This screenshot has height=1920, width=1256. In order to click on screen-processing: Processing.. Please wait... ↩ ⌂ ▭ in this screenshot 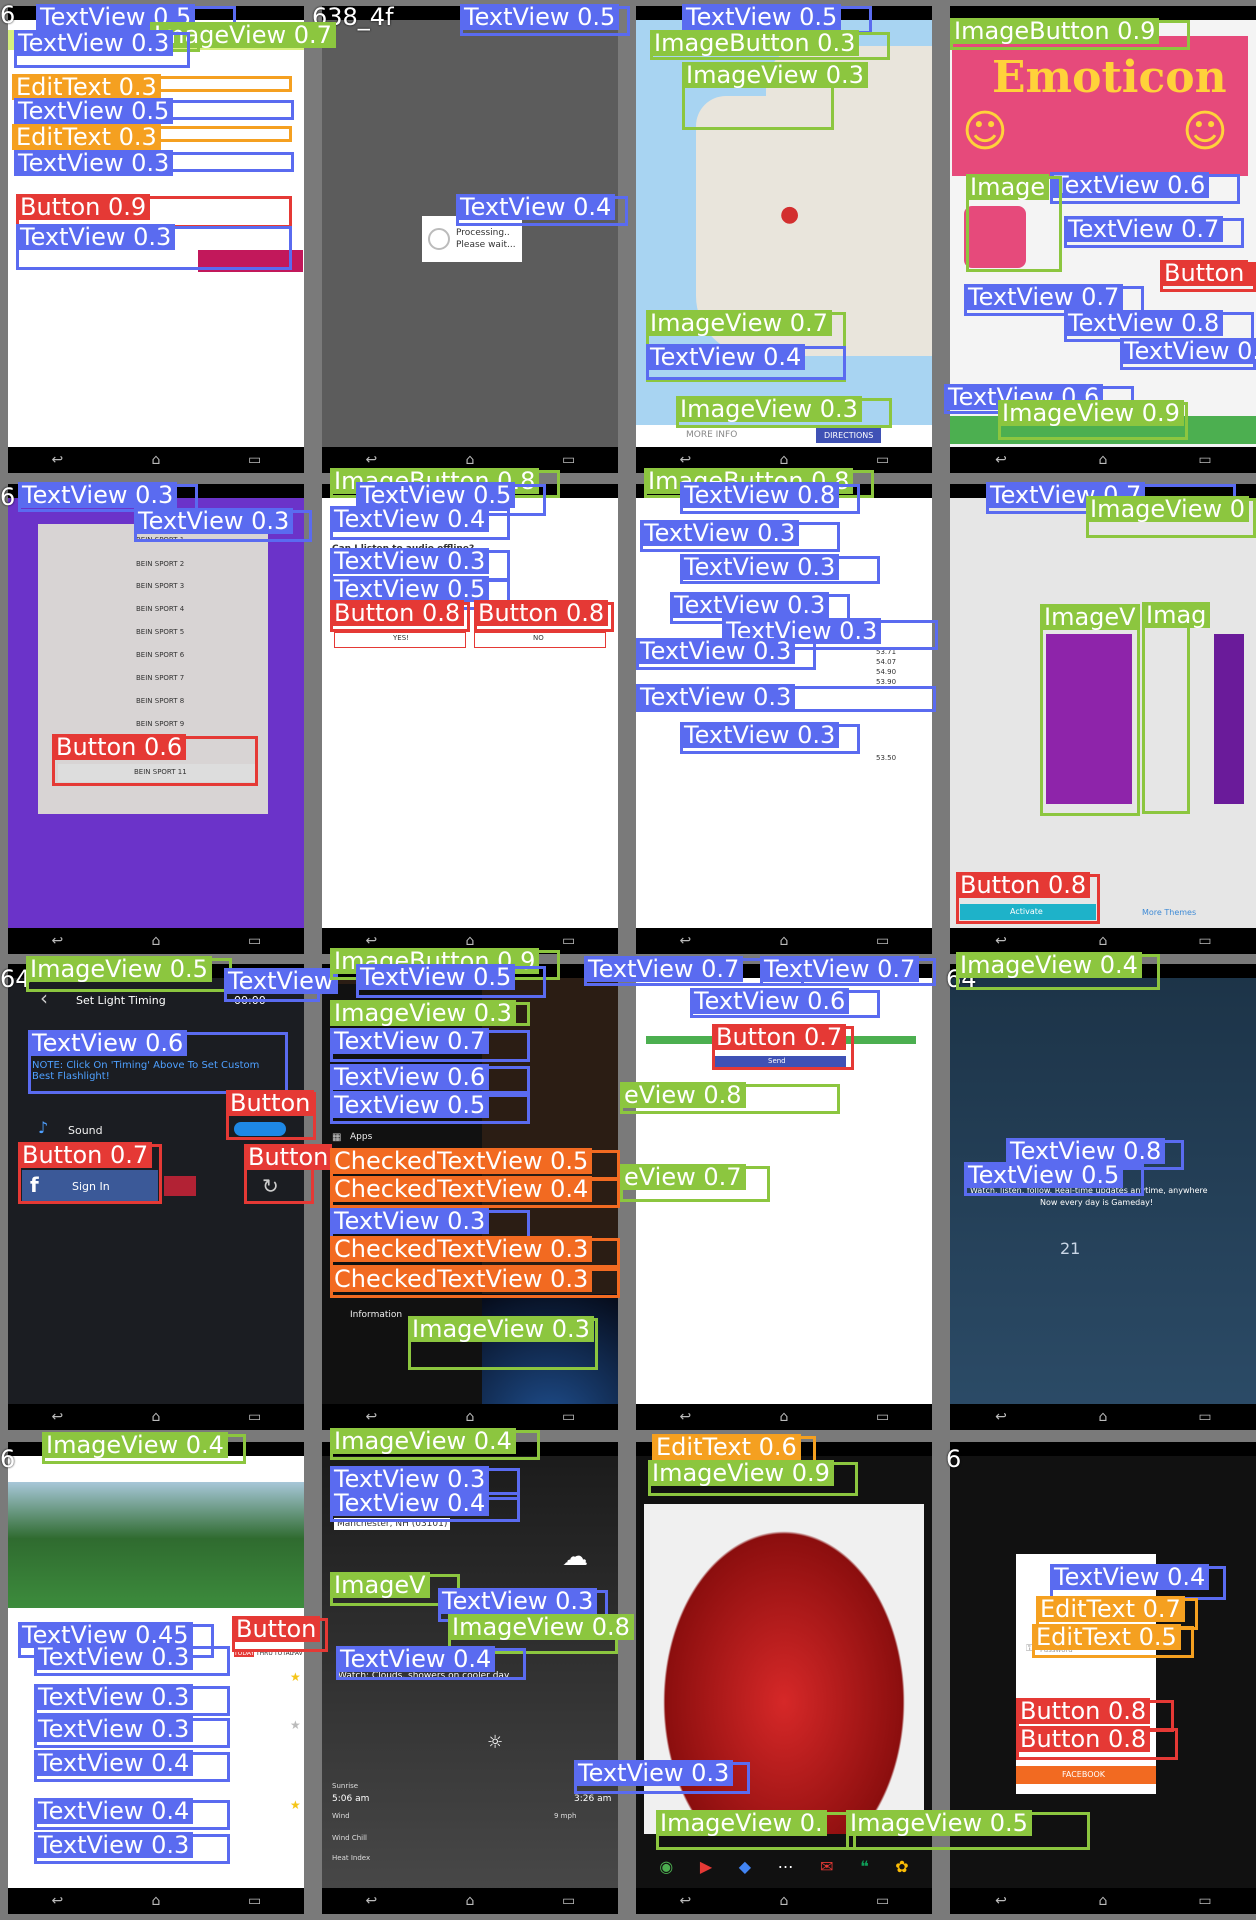, I will do `click(470, 239)`.